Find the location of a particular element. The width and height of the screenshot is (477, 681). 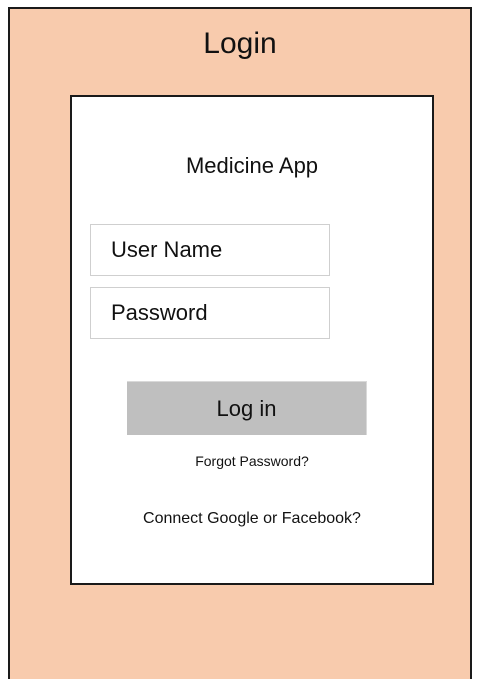

social-login-link: Connect Google or Facebook? is located at coordinates (252, 519).